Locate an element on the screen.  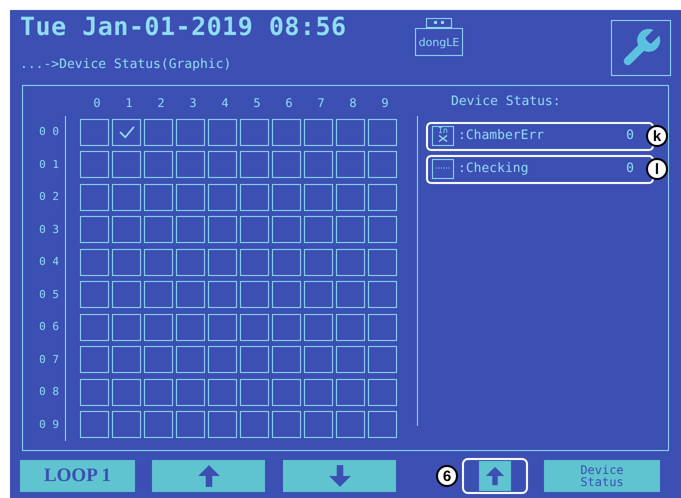
loop-button: LOOP 1 is located at coordinates (77, 476).